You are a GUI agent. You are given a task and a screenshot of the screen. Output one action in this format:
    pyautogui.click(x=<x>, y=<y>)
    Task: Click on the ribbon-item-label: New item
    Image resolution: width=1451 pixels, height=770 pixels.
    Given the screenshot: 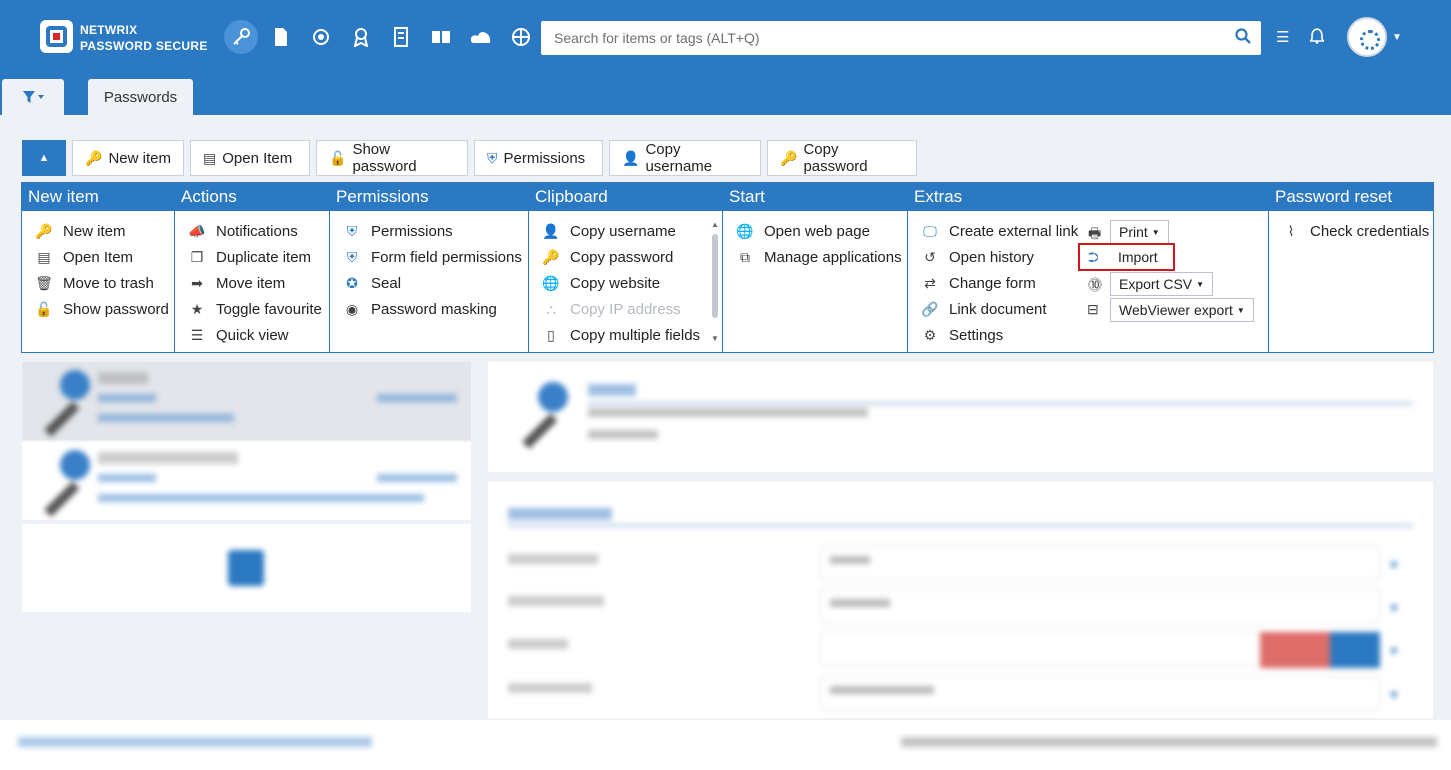 What is the action you would take?
    pyautogui.click(x=94, y=231)
    